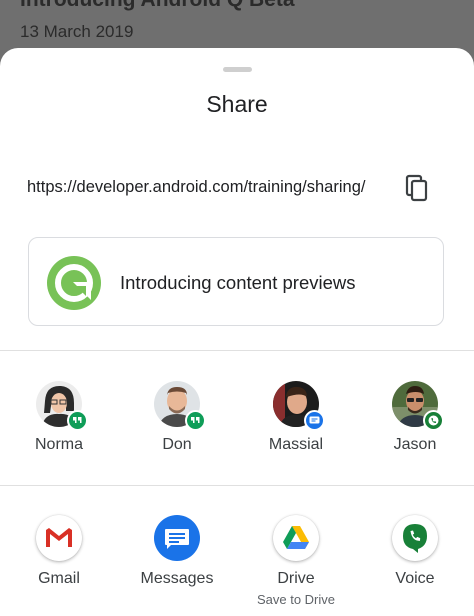 The width and height of the screenshot is (474, 616). What do you see at coordinates (296, 444) in the screenshot?
I see `contact-name: Massial` at bounding box center [296, 444].